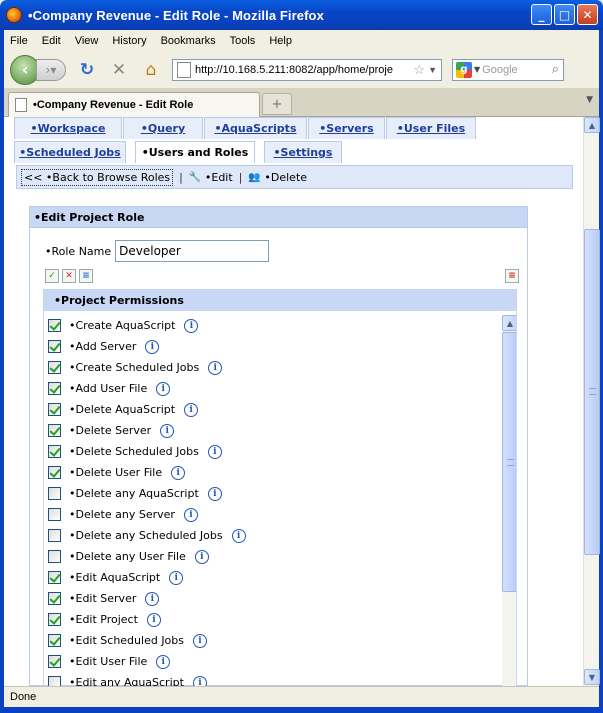 The image size is (603, 713). Describe the element at coordinates (301, 710) in the screenshot. I see `window-frame-bottom` at that location.